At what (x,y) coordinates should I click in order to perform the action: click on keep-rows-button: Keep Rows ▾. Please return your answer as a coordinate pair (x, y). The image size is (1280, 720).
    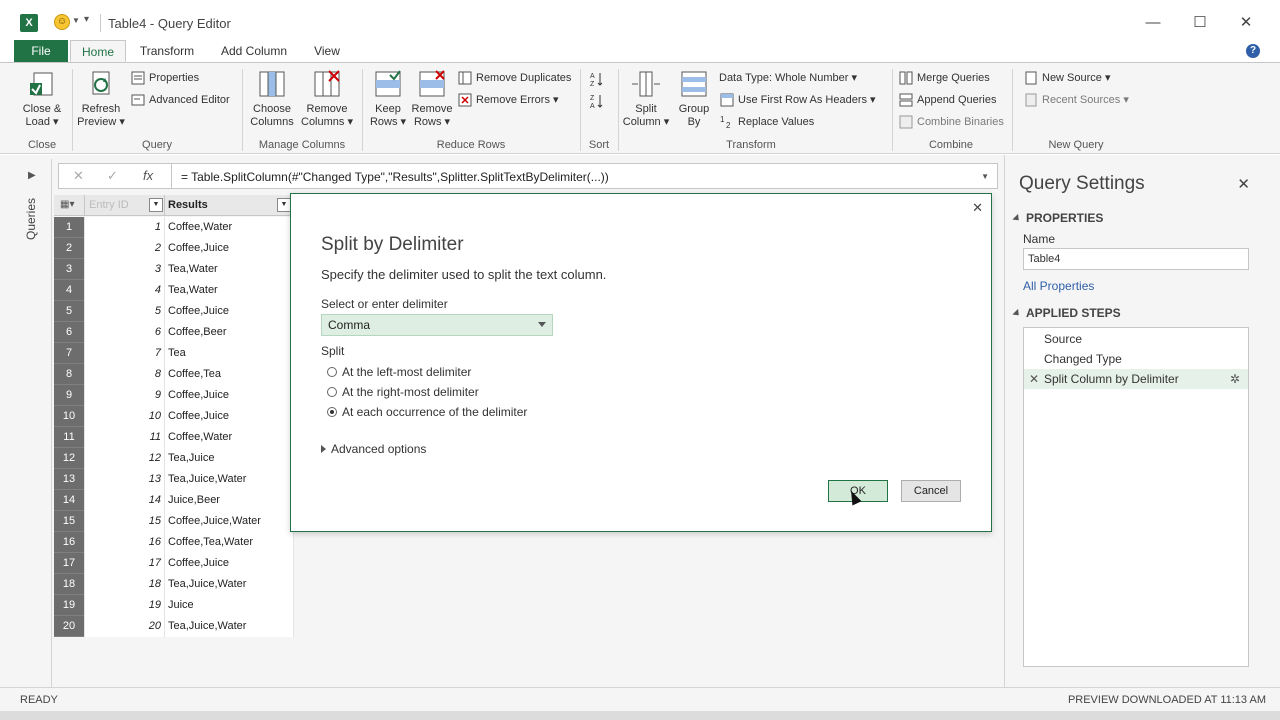
    Looking at the image, I should click on (388, 99).